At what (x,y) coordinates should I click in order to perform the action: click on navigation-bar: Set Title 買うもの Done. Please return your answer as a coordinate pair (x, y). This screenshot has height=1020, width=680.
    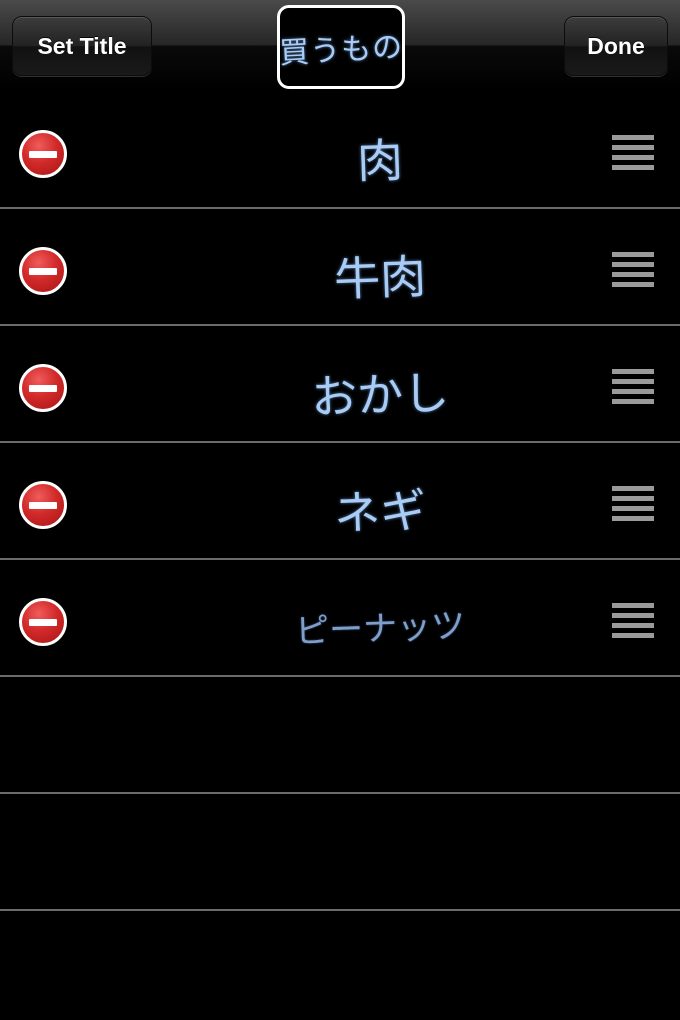
    Looking at the image, I should click on (340, 46).